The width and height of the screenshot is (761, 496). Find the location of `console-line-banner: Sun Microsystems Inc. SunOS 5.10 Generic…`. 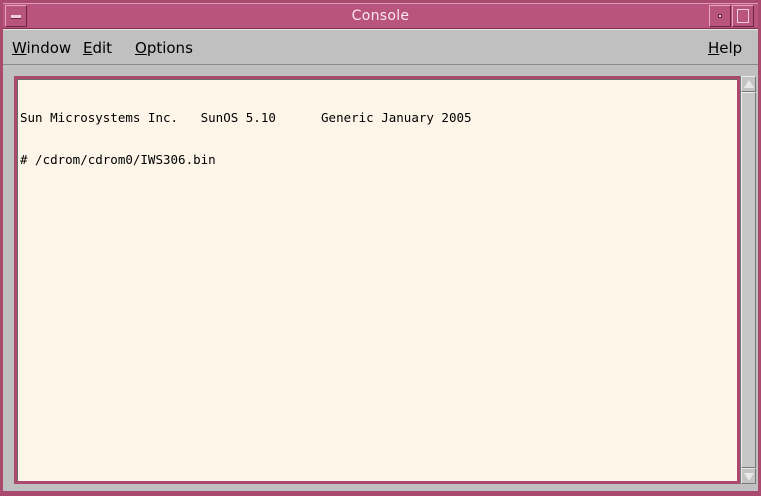

console-line-banner: Sun Microsystems Inc. SunOS 5.10 Generic… is located at coordinates (246, 117).